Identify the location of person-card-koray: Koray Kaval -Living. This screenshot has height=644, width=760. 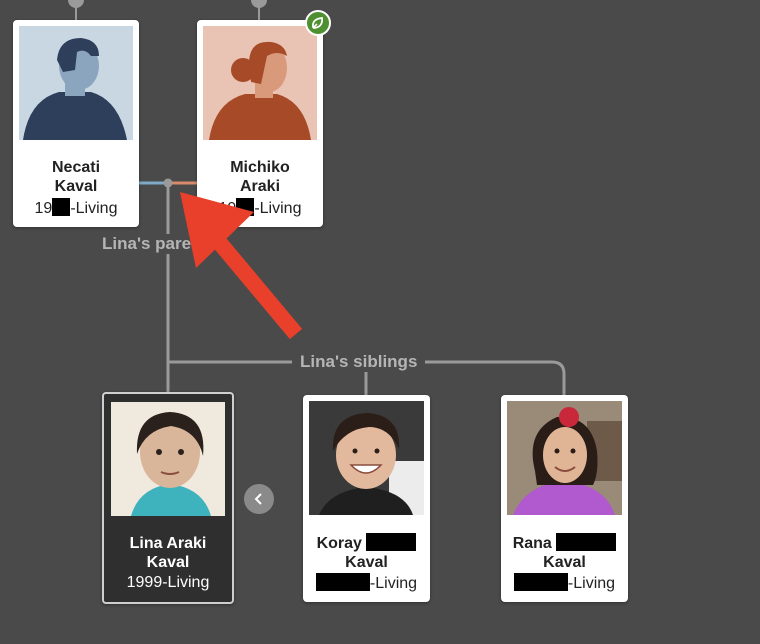
(366, 498).